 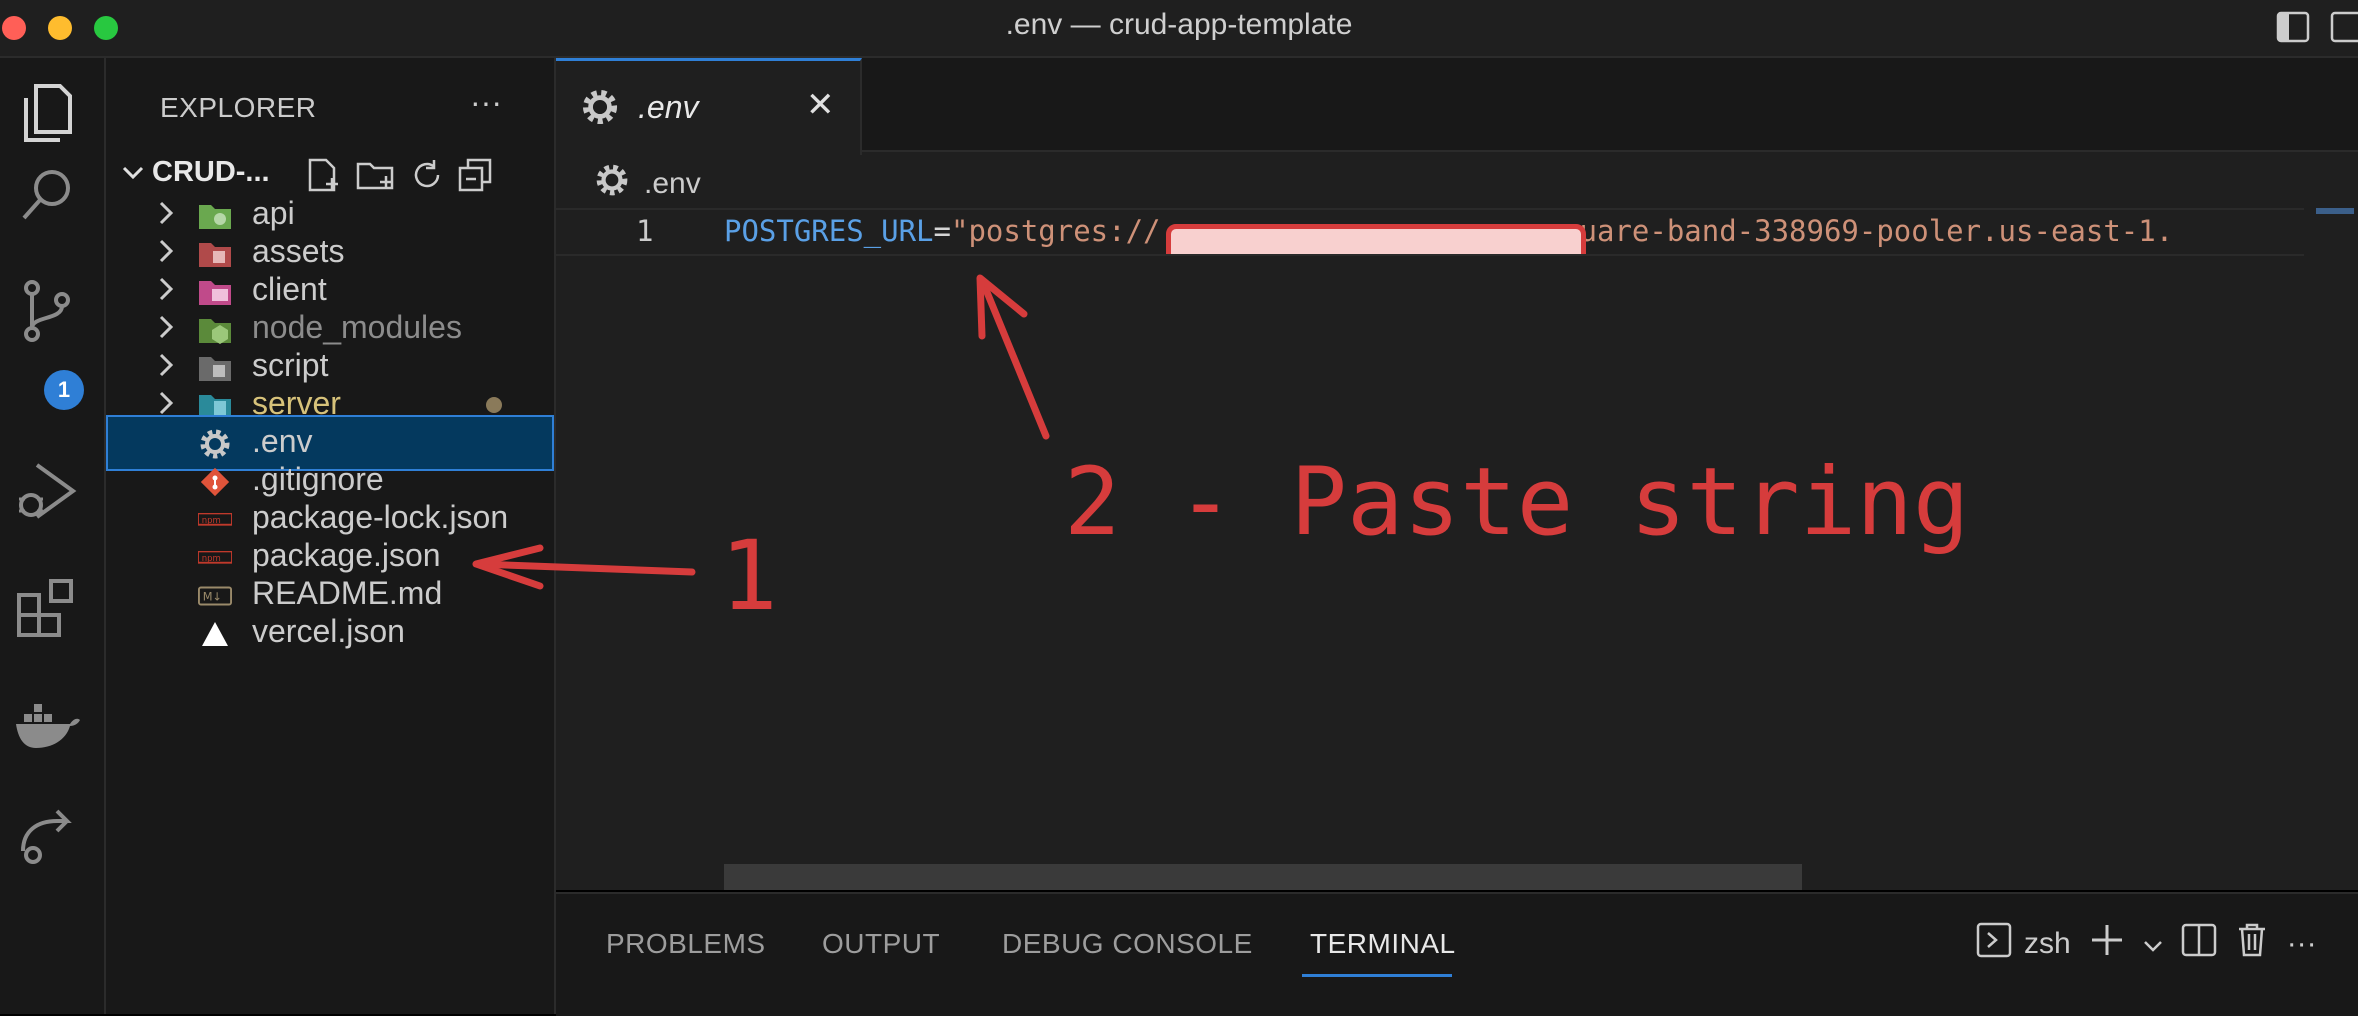 I want to click on annotation-step-1: 1, so click(x=749, y=576).